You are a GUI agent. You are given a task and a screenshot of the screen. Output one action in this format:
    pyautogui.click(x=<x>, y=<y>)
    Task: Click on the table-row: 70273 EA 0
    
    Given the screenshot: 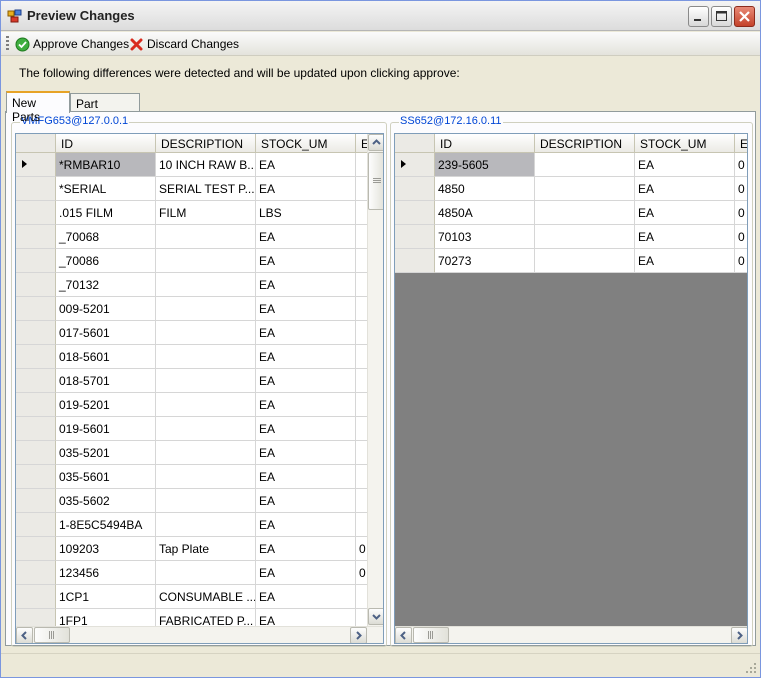 What is the action you would take?
    pyautogui.click(x=571, y=261)
    